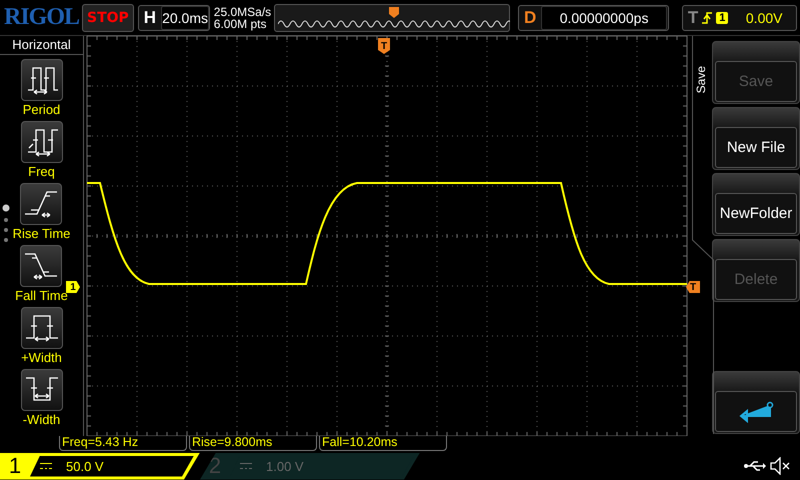 The height and width of the screenshot is (480, 800). What do you see at coordinates (108, 18) in the screenshot?
I see `run-stop-button: STOP` at bounding box center [108, 18].